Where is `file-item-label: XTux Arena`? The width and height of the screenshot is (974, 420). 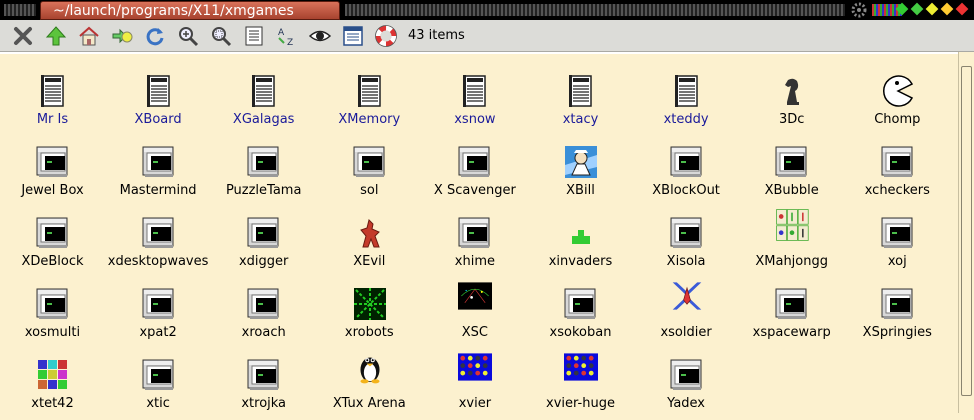
file-item-label: XTux Arena is located at coordinates (369, 403).